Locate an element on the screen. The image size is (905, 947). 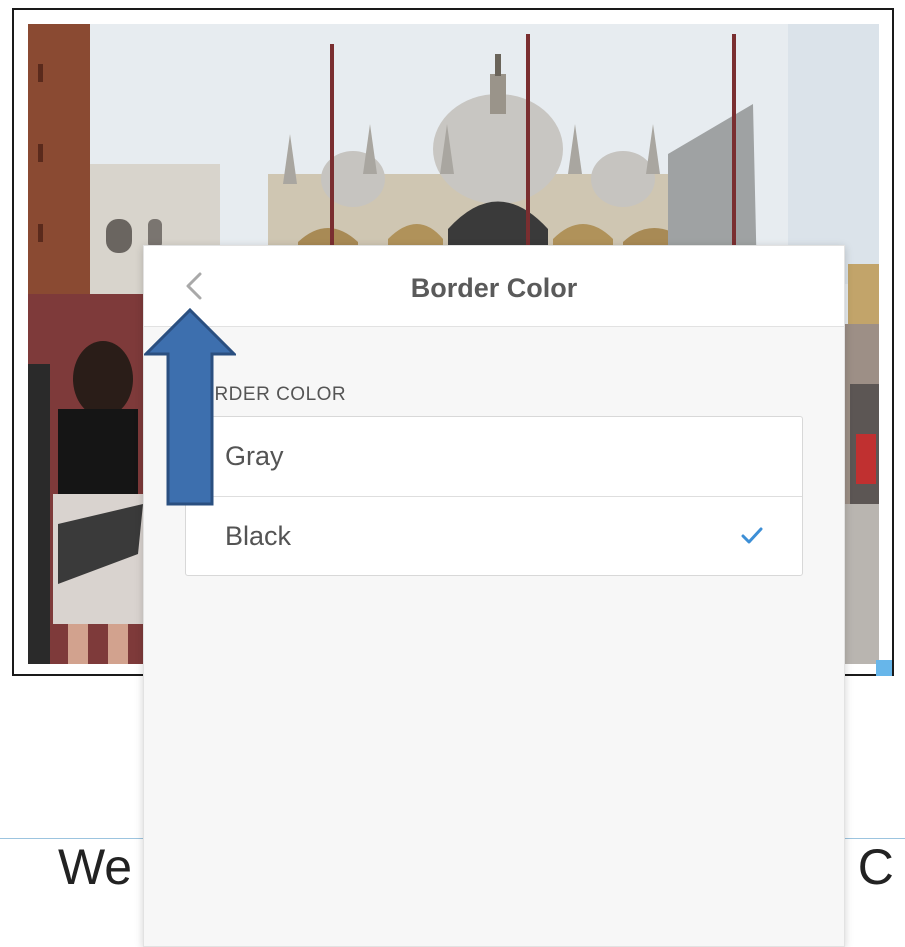
document-heading-start: We is located at coordinates (95, 867).